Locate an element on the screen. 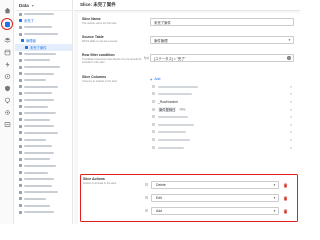 This screenshot has width=320, height=240. tree-item: 未完了 is located at coordinates (43, 21).